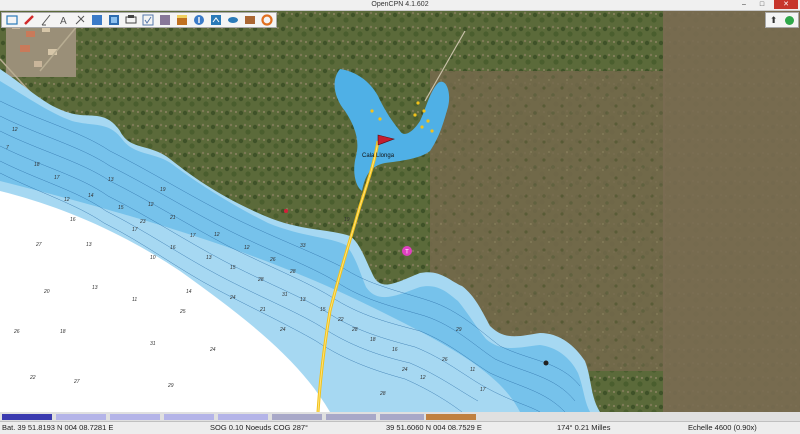 This screenshot has height=434, width=800. I want to click on chart-icon, so click(97, 20).